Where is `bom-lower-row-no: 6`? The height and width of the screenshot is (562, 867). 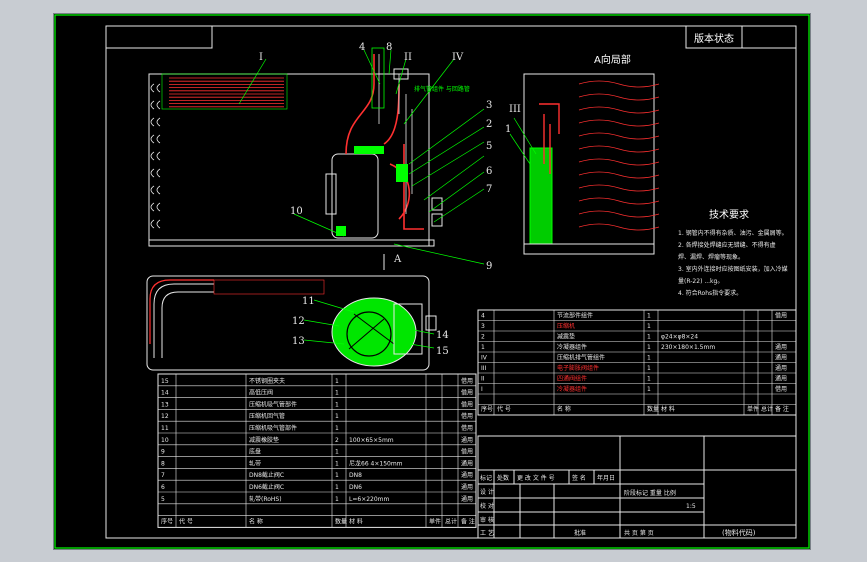
bom-lower-row-no: 6 is located at coordinates (163, 487).